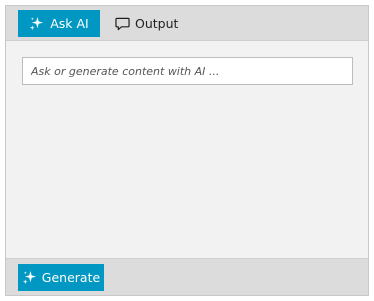  Describe the element at coordinates (157, 23) in the screenshot. I see `tab-output-label: Output` at that location.